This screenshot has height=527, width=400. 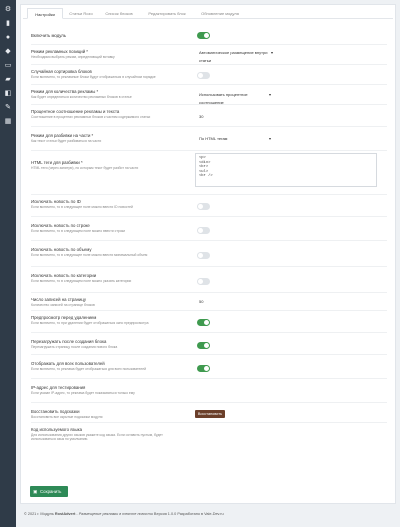 What do you see at coordinates (203, 206) in the screenshot?
I see `toggle-exclude-id` at bounding box center [203, 206].